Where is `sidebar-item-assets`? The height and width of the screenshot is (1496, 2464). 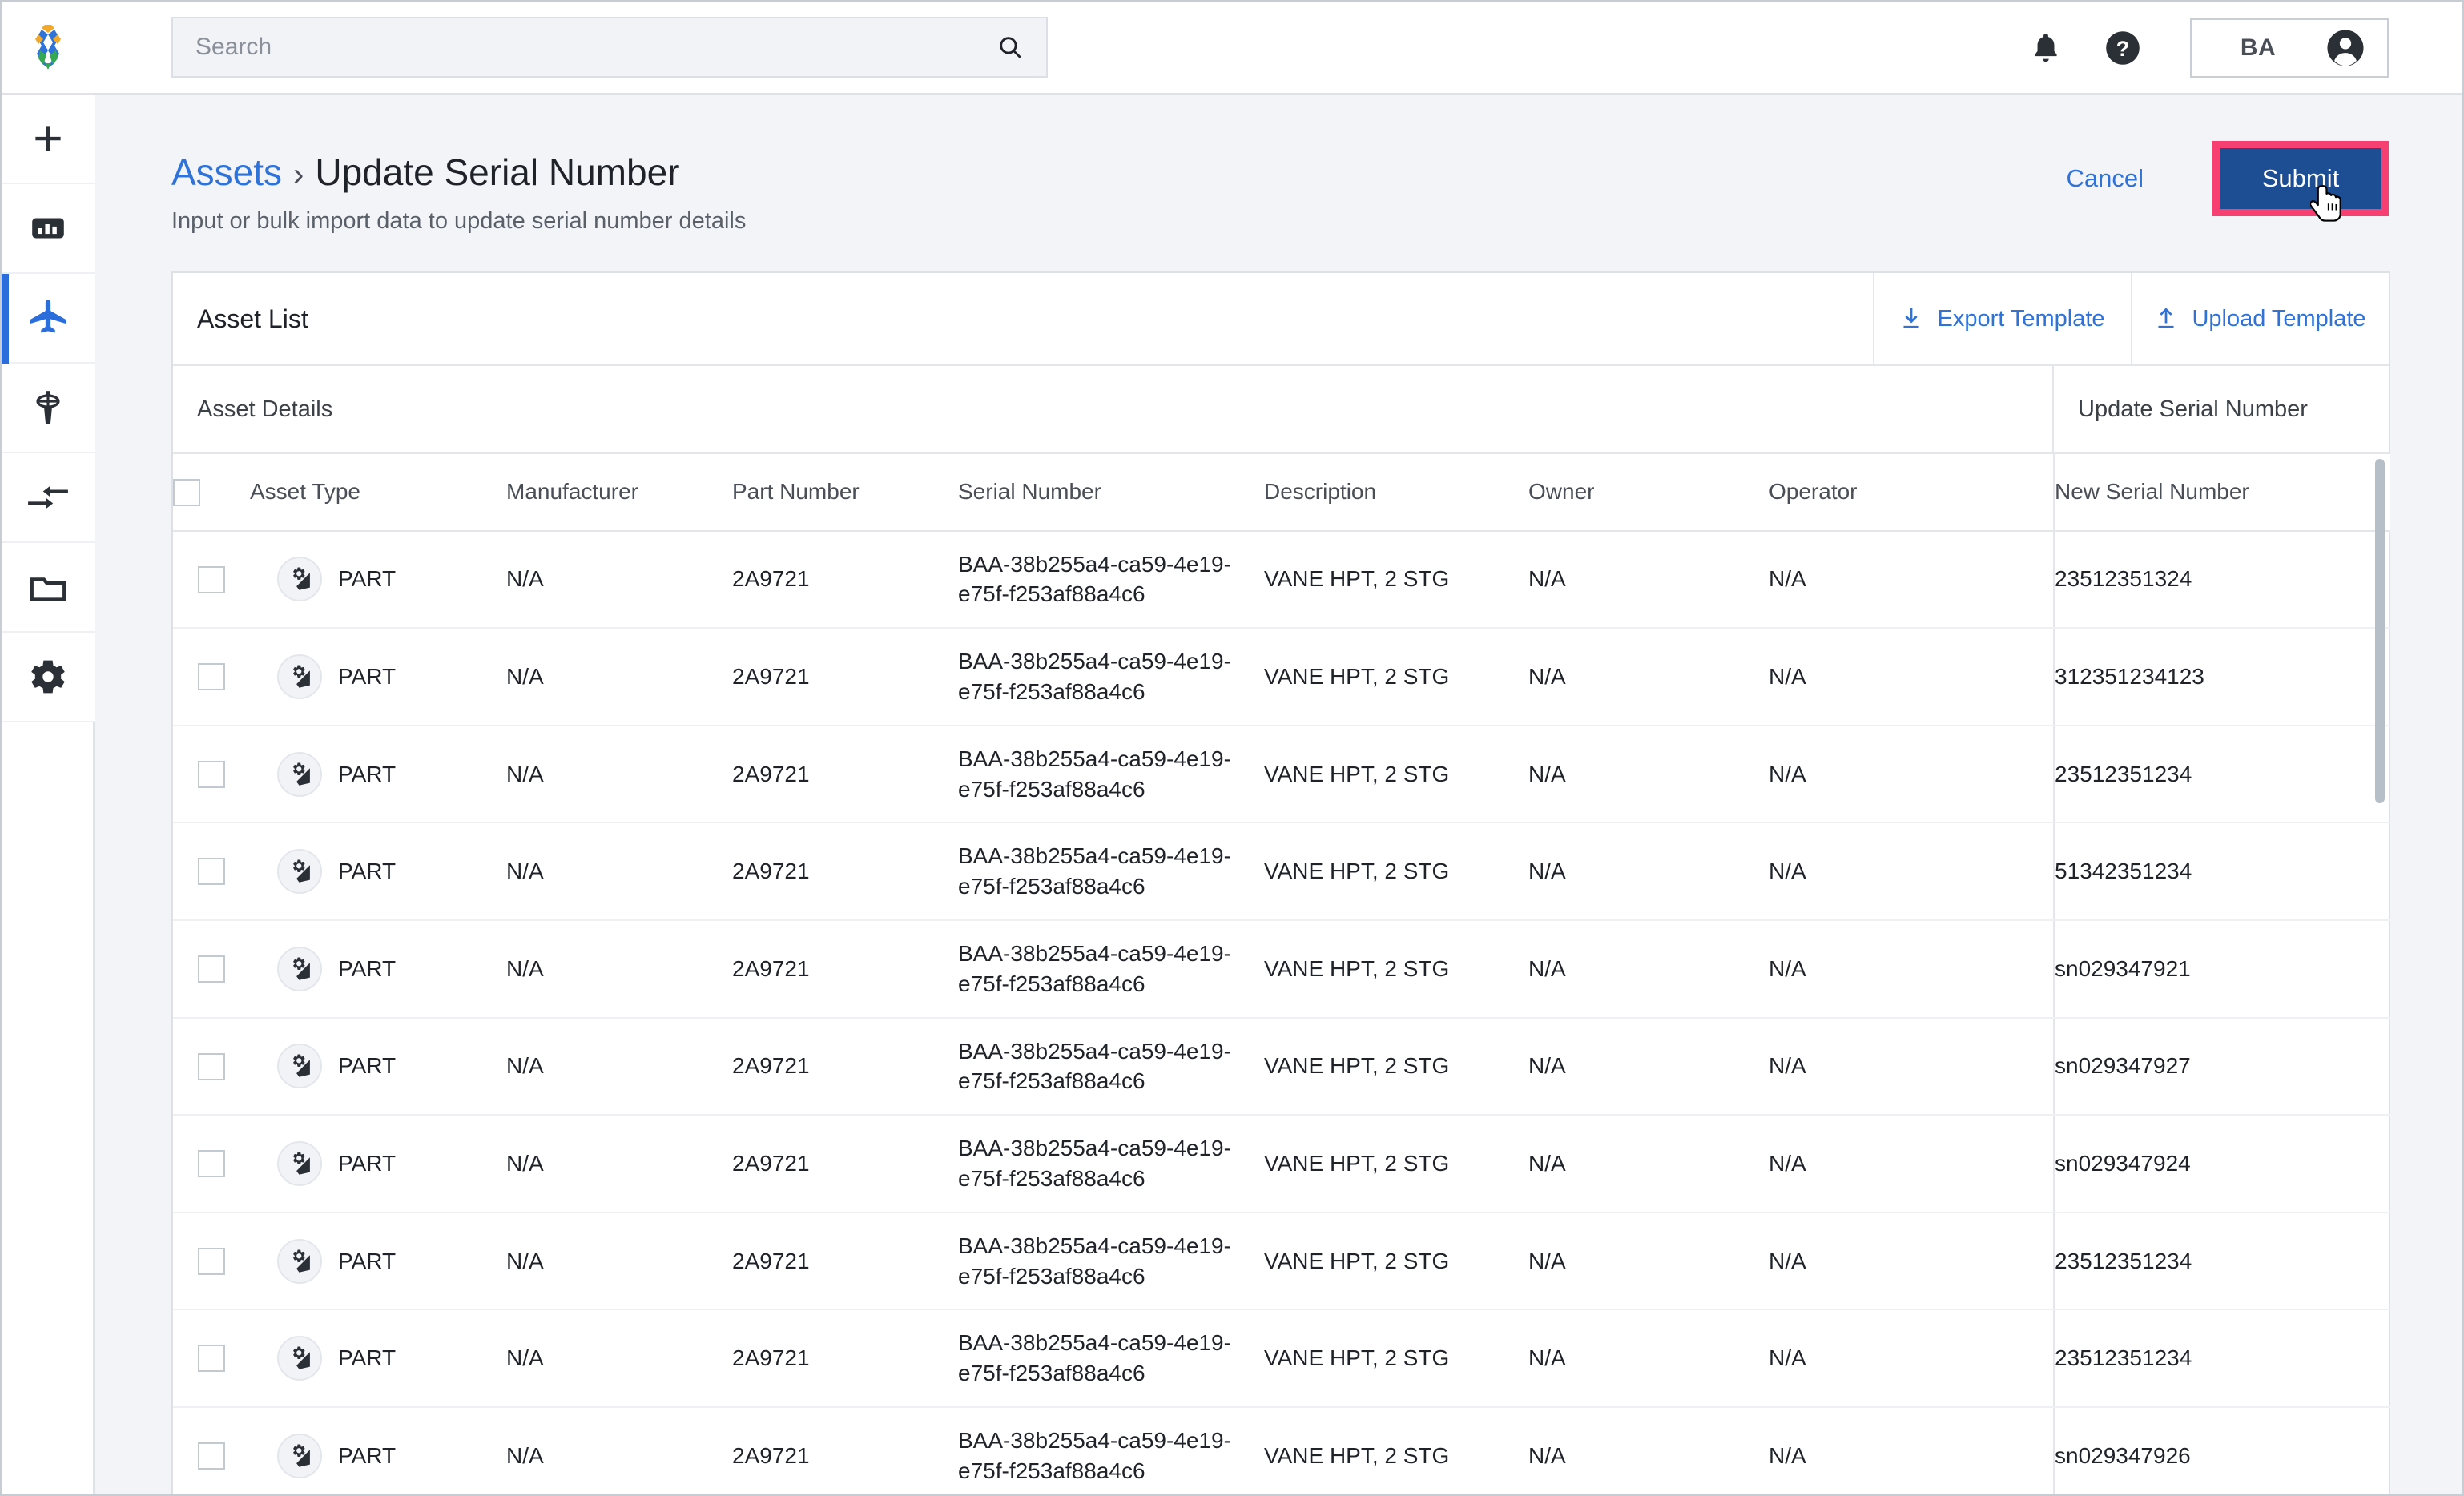 sidebar-item-assets is located at coordinates (48, 319).